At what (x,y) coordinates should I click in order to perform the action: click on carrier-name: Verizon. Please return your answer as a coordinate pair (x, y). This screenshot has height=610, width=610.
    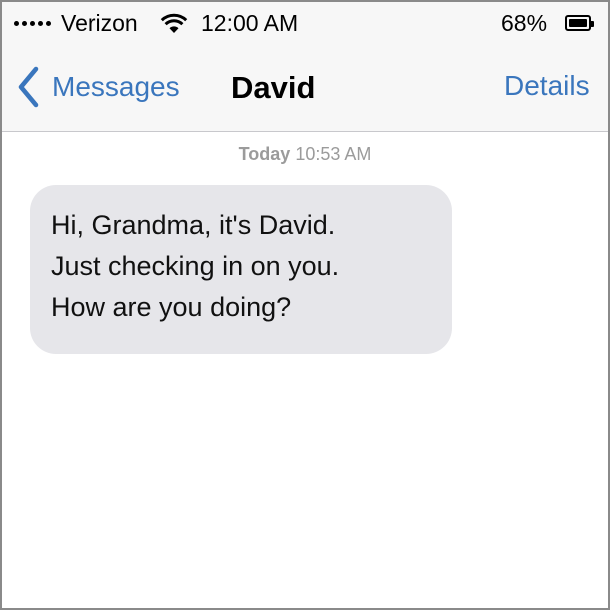
    Looking at the image, I should click on (99, 23).